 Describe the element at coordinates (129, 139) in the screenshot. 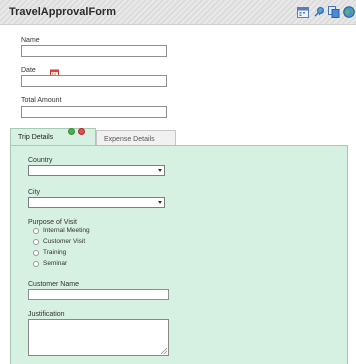

I see `tab-expense-details-label: Expense Details` at that location.